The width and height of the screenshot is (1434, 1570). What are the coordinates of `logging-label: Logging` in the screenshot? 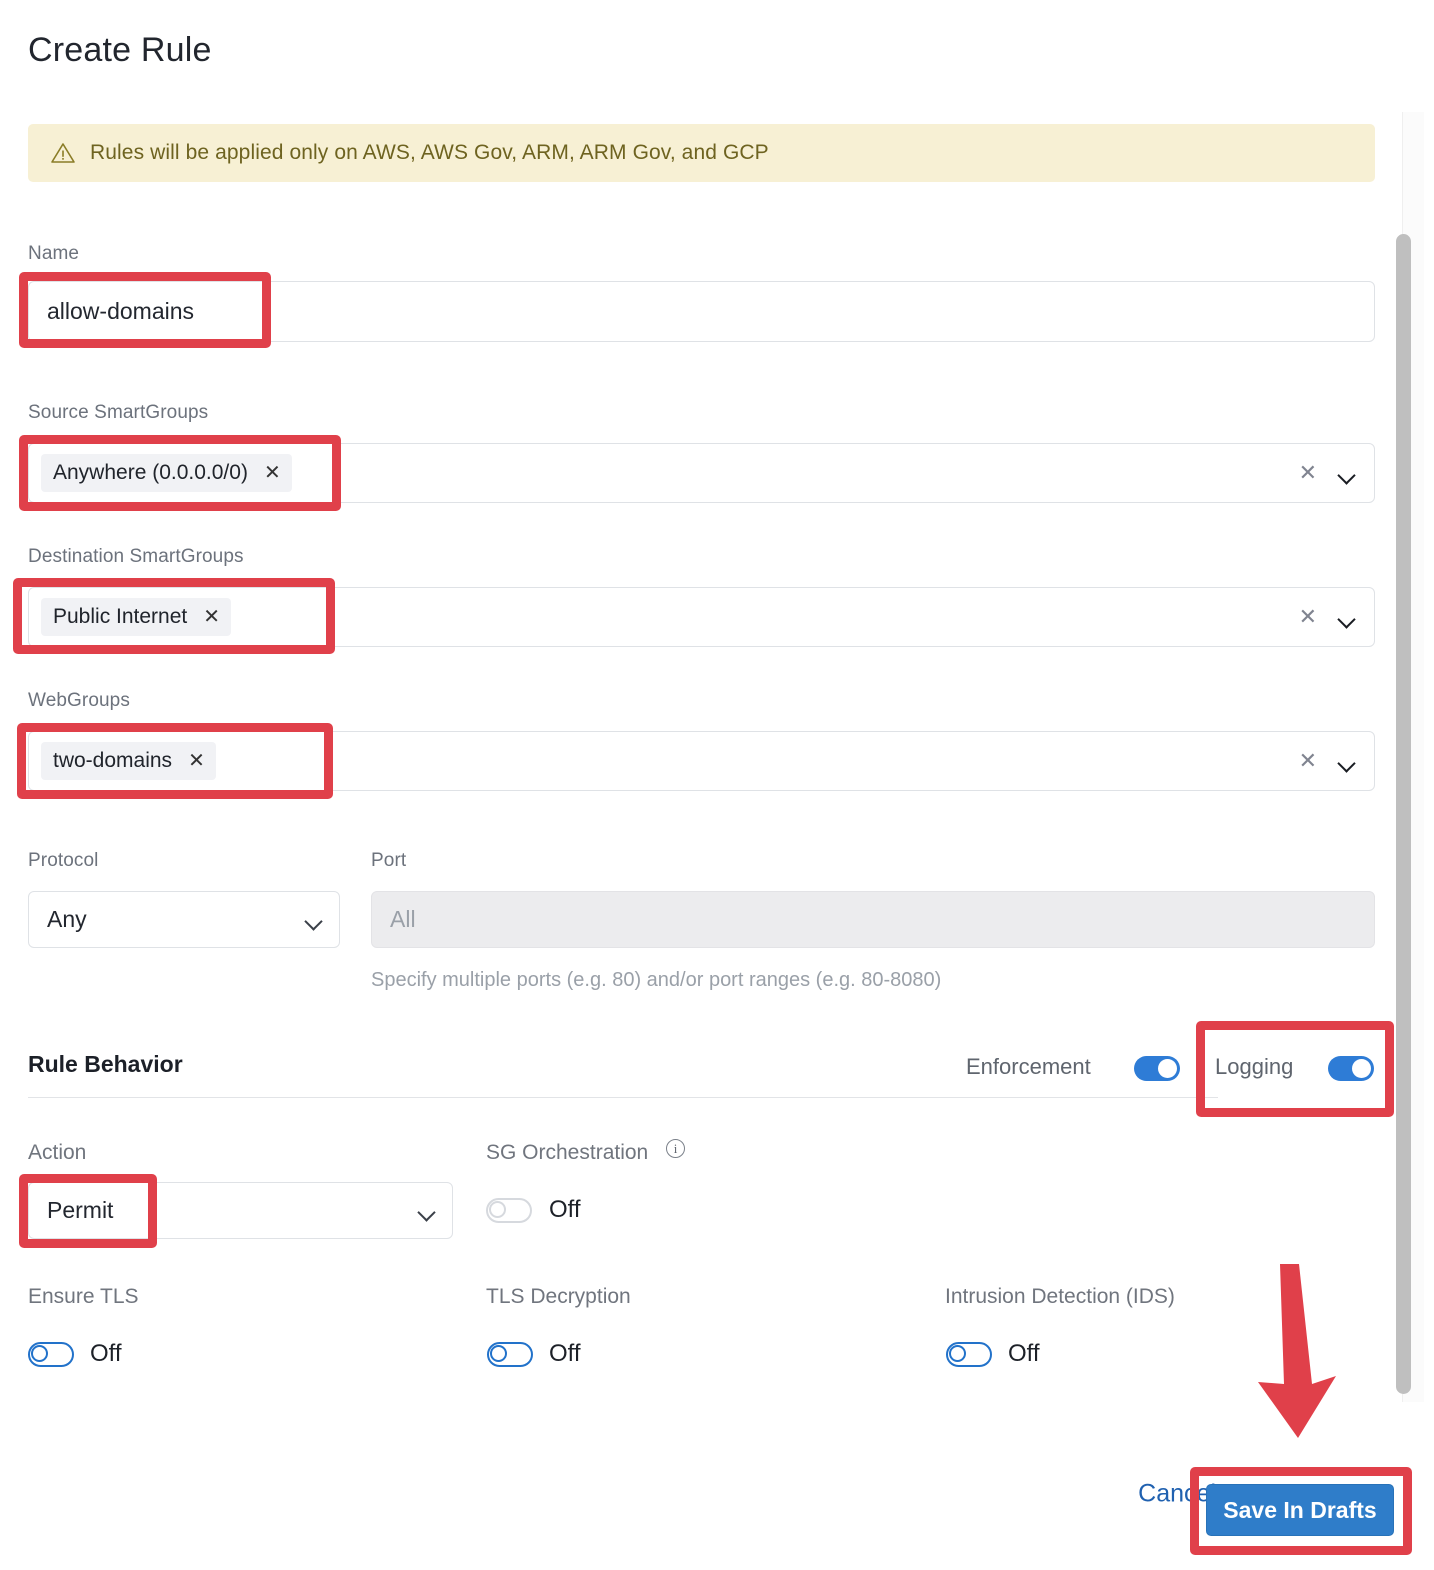 It's located at (1254, 1066).